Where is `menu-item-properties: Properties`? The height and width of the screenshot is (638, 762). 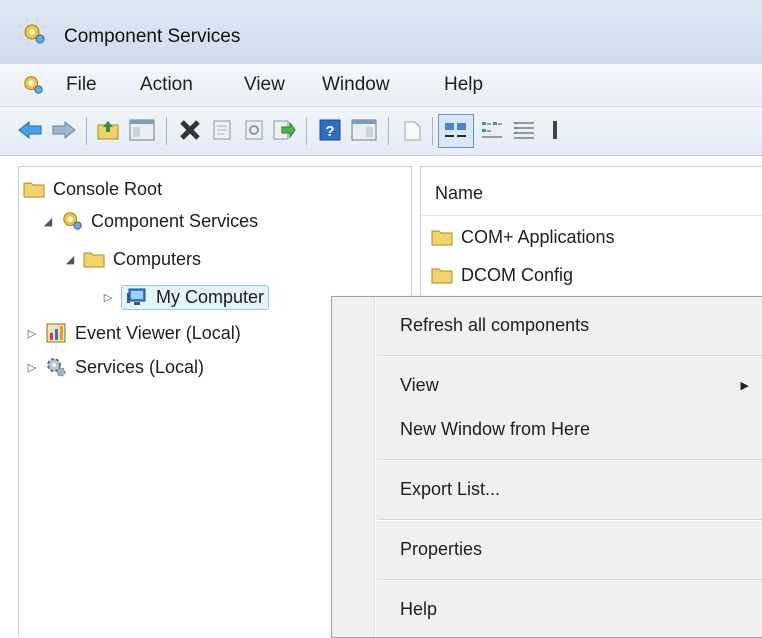 menu-item-properties: Properties is located at coordinates (441, 549).